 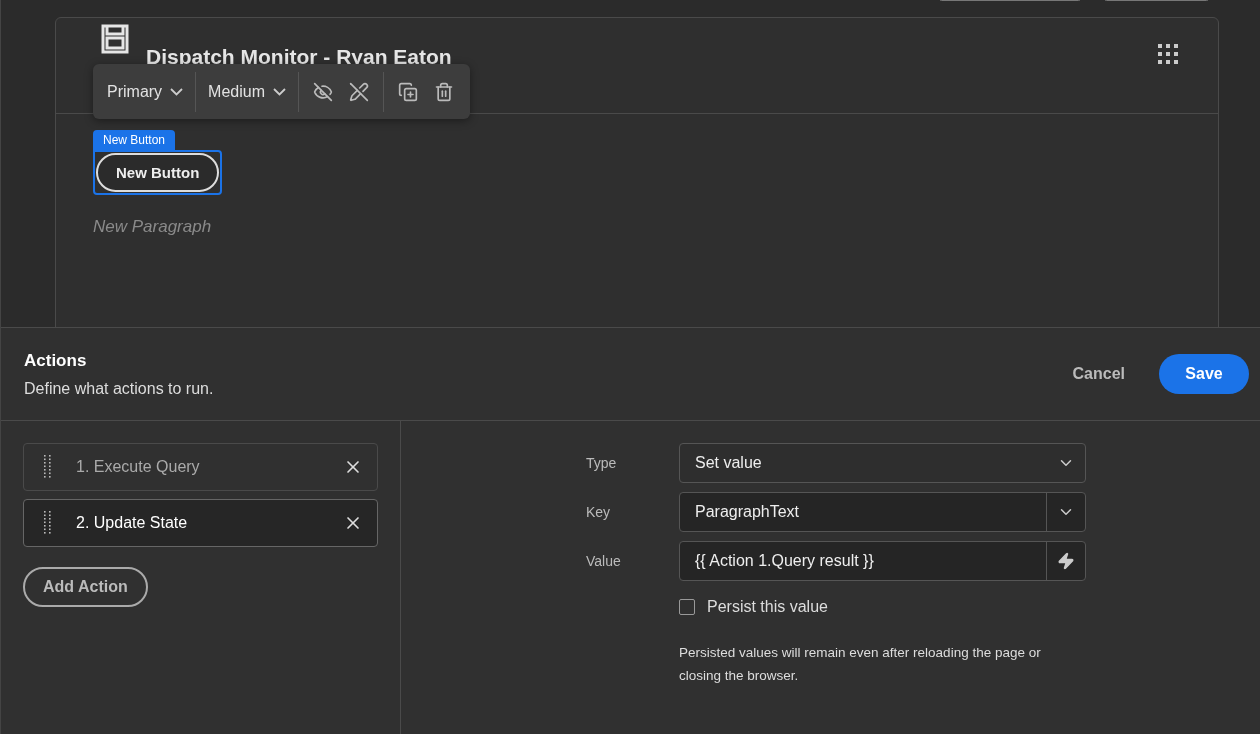 I want to click on cancel-button: Cancel, so click(x=1098, y=374).